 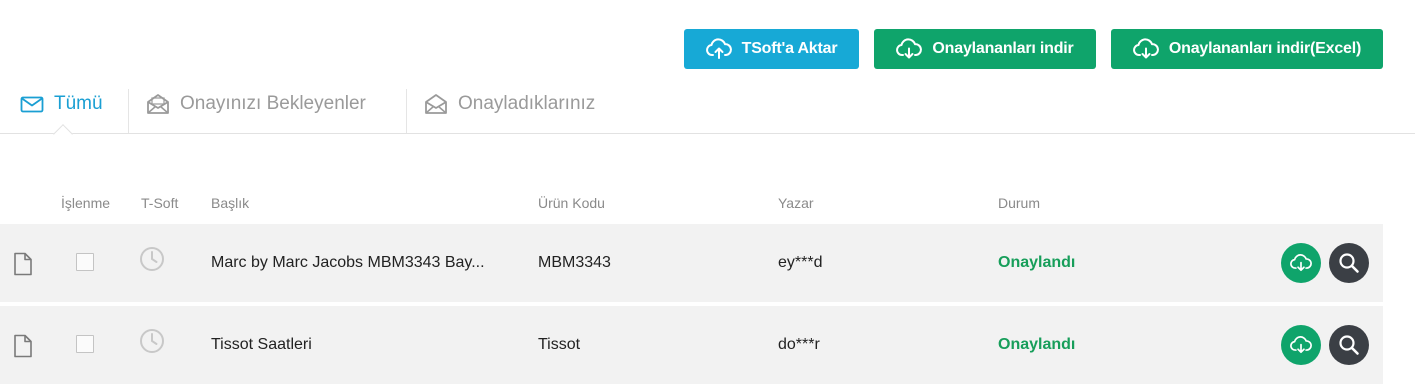 I want to click on column-header-urun-kodu: Ürün Kodu, so click(x=571, y=203).